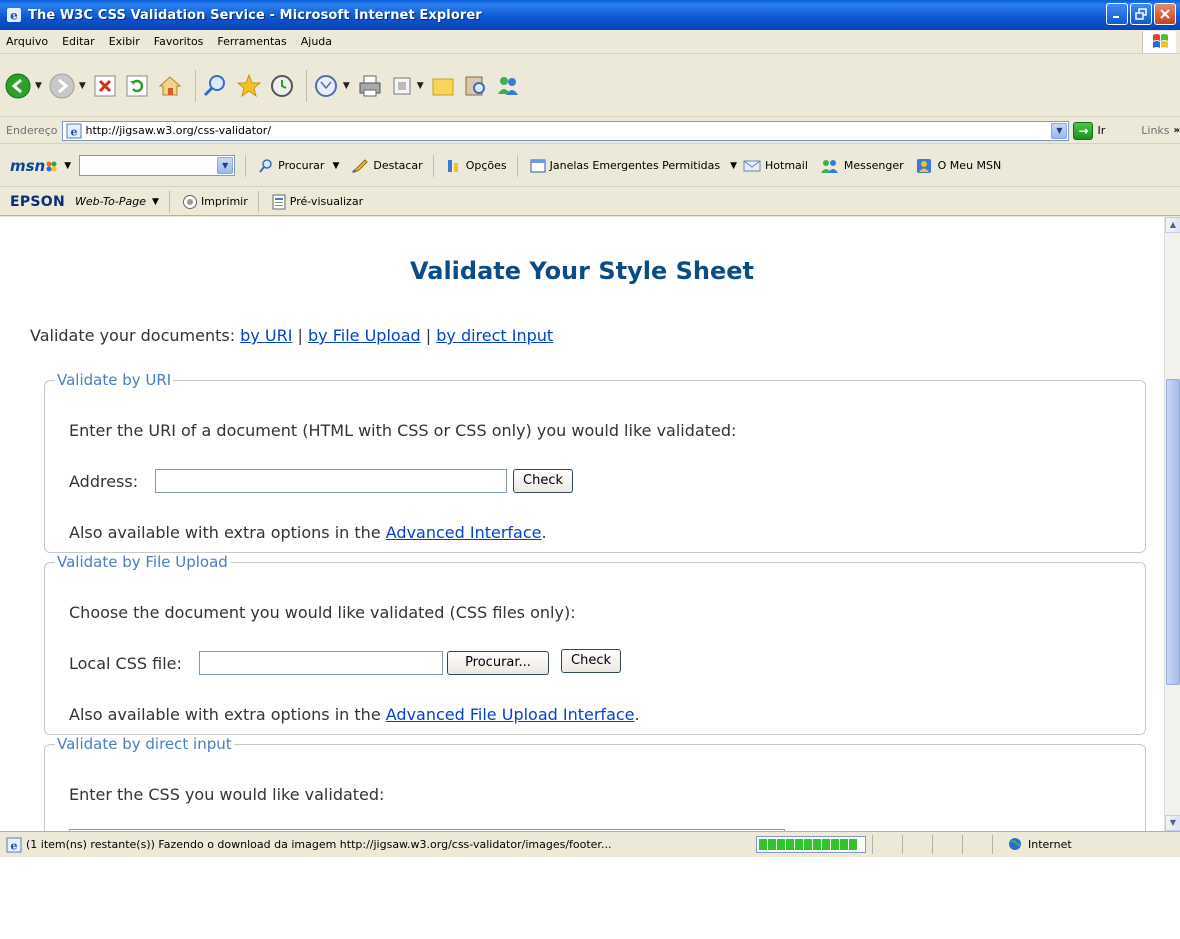 The height and width of the screenshot is (939, 1180). Describe the element at coordinates (32, 130) in the screenshot. I see `address-label: Endereço` at that location.